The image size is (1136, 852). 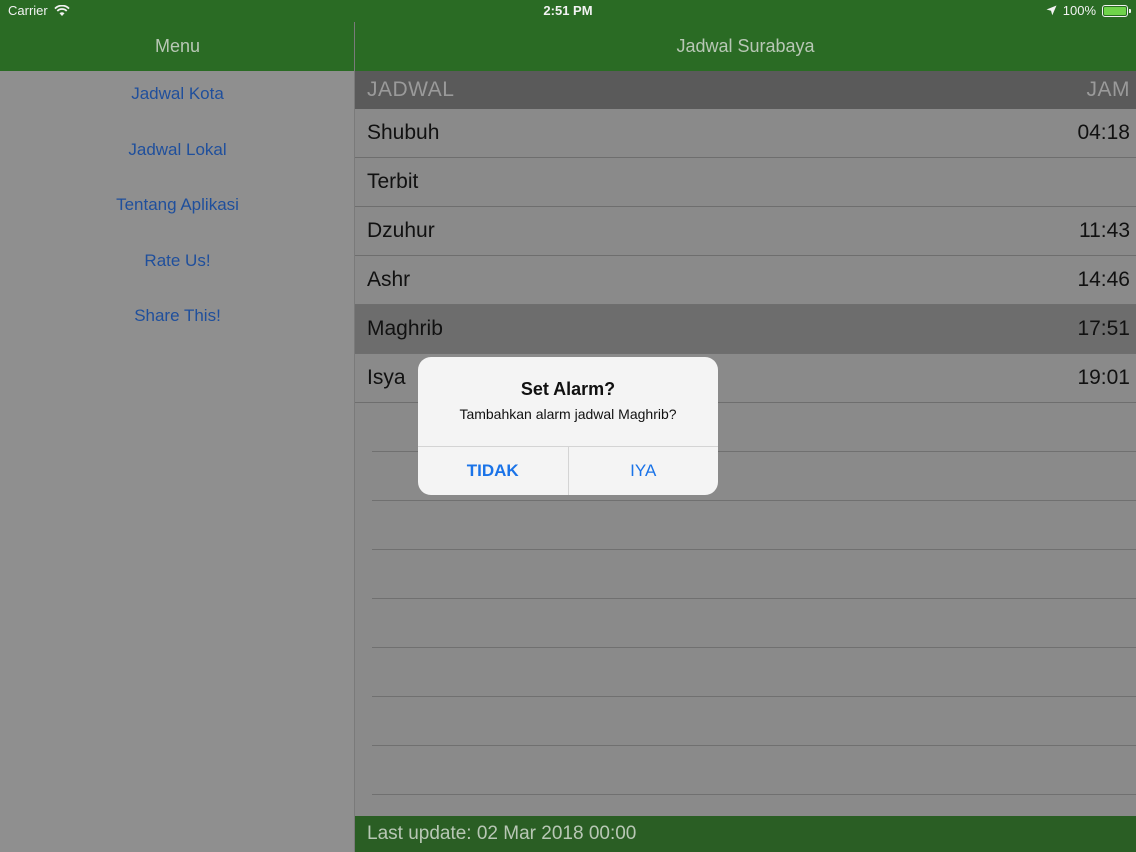 I want to click on main-navbar: Jadwal Surabaya, so click(x=745, y=46).